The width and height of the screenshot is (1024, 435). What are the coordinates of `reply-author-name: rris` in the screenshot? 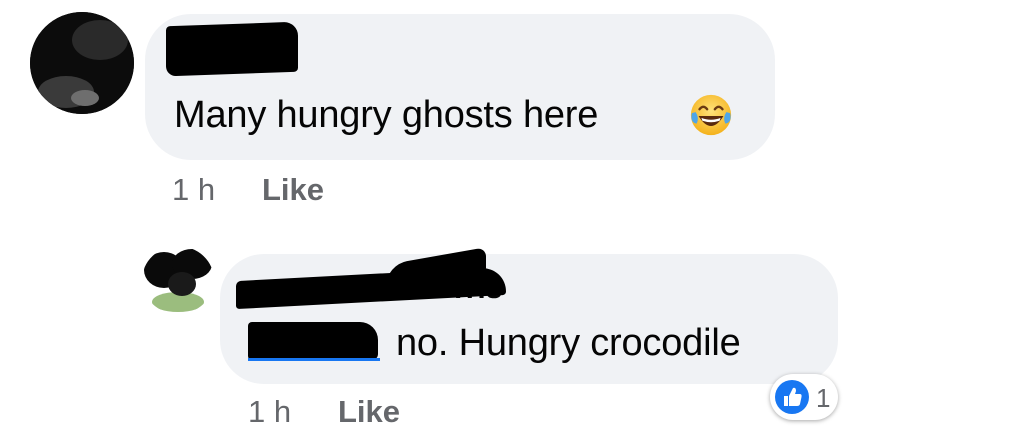 It's located at (376, 279).